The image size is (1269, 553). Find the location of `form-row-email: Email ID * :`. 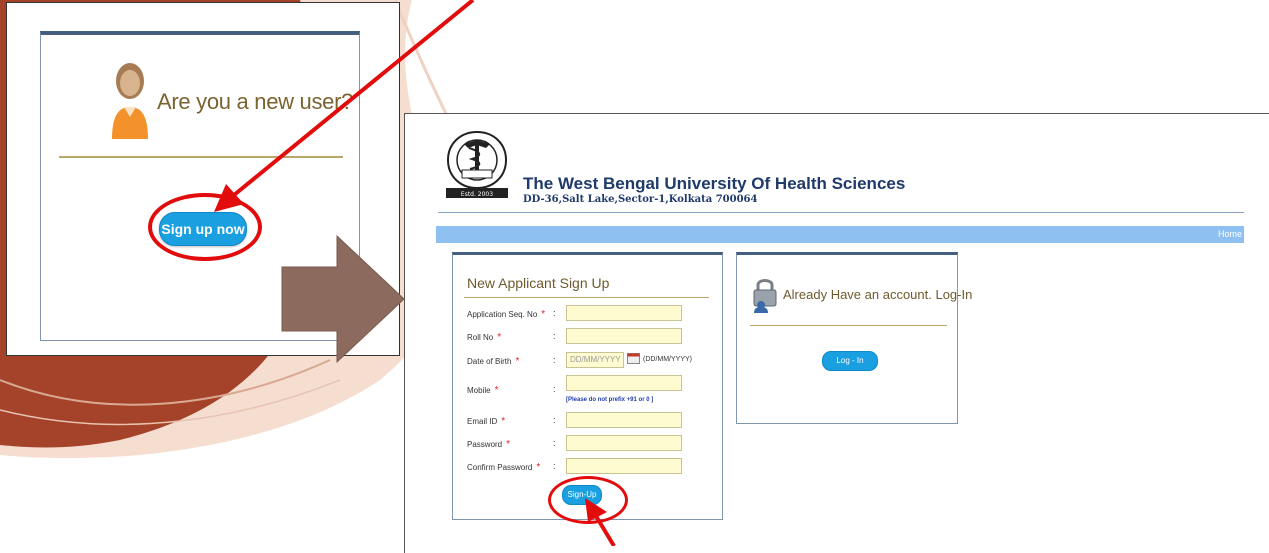

form-row-email: Email ID * : is located at coordinates (592, 421).